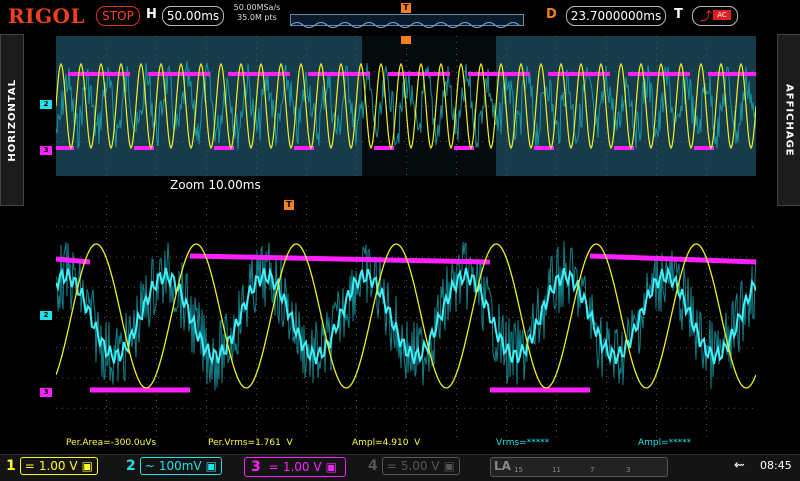 Image resolution: width=800 pixels, height=481 pixels. What do you see at coordinates (522, 443) in the screenshot?
I see `measurement-vrms: Vrms=*****` at bounding box center [522, 443].